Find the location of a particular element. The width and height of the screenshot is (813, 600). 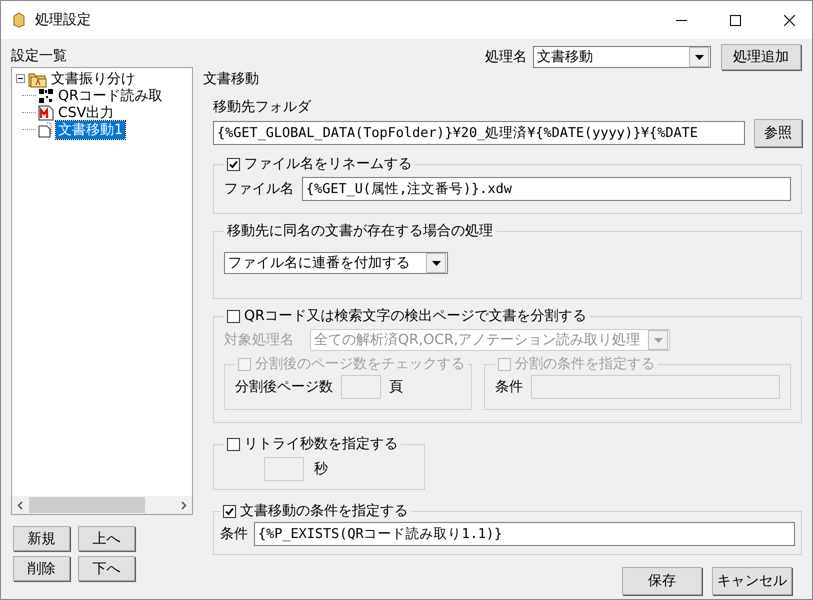

checkbox: QRコード又は検索文字の検出ページで文書を分割する is located at coordinates (407, 316).